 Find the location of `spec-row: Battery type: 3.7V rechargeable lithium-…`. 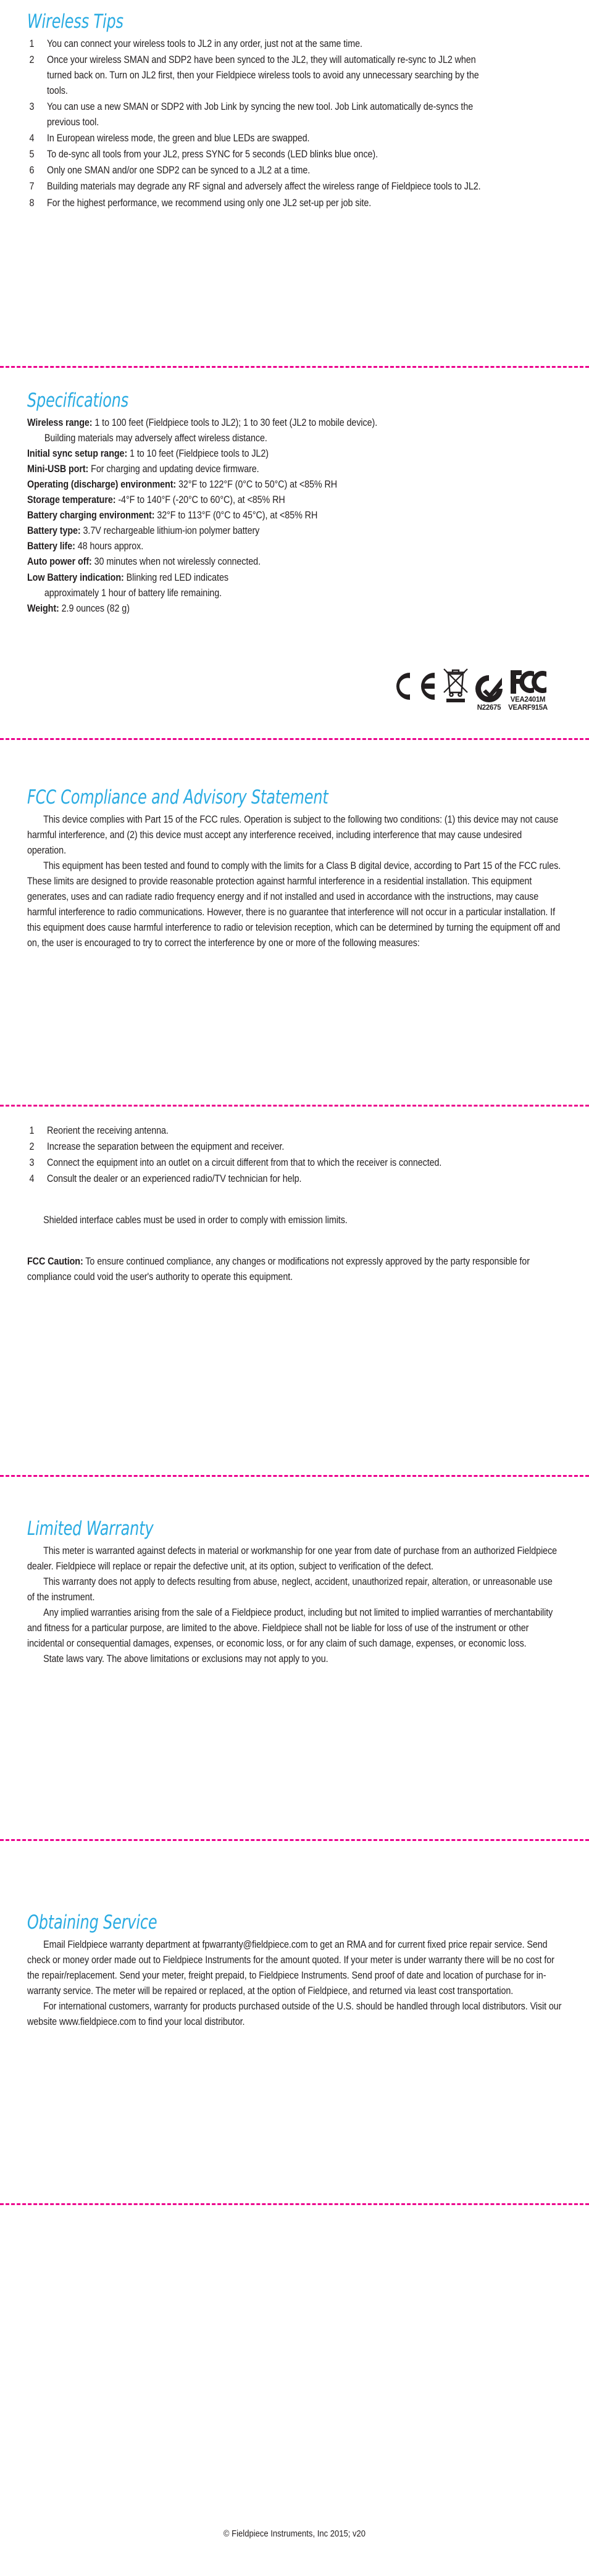

spec-row: Battery type: 3.7V rechargeable lithium-… is located at coordinates (294, 531).